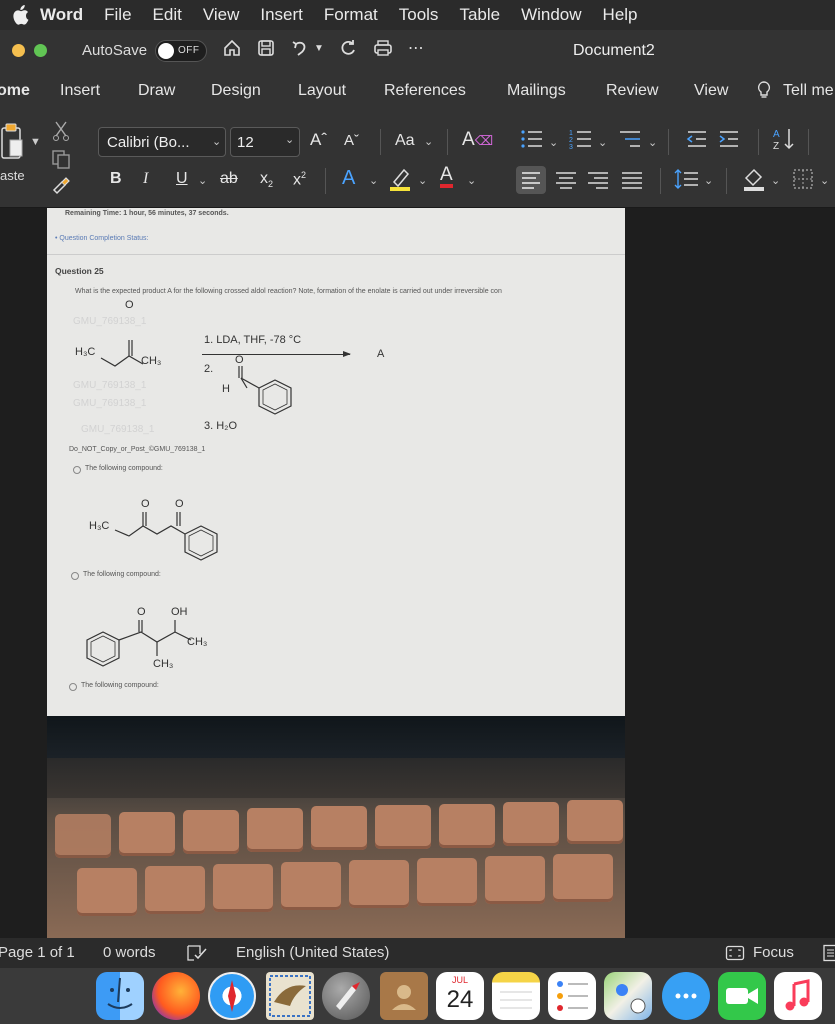 The image size is (835, 1024). I want to click on shading-icon, so click(754, 179).